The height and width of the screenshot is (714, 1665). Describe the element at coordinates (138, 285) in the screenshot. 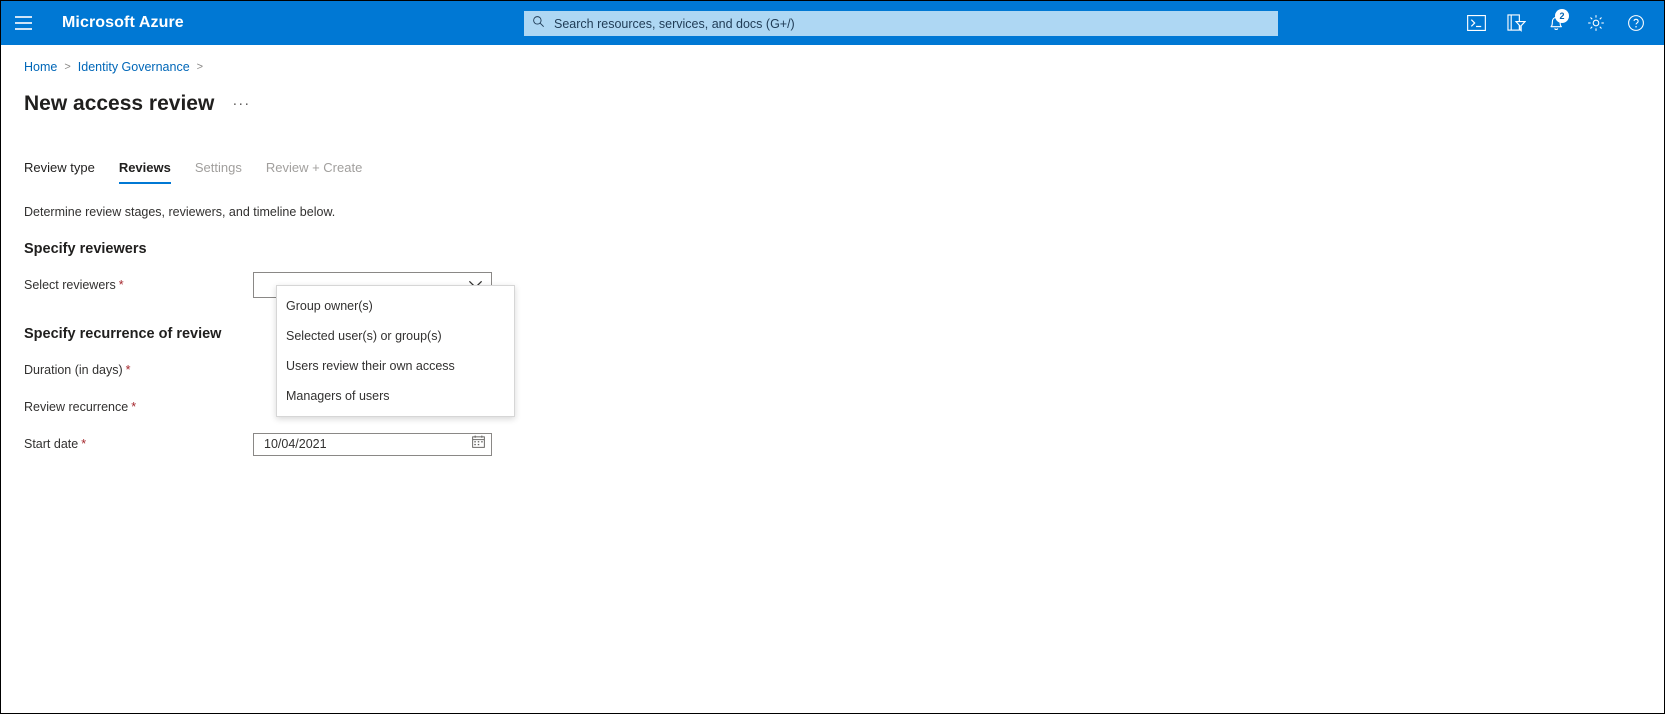

I see `label-select-reviewers: Select reviewers *` at that location.